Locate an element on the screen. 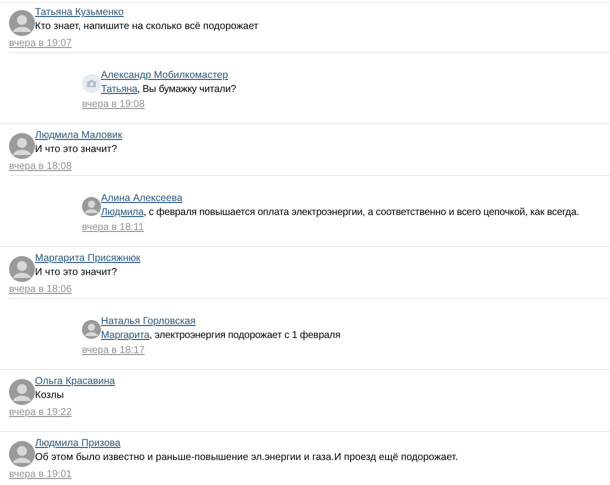 The image size is (610, 485). comment-text: Татьяна, Вы бумажку читали? is located at coordinates (168, 90).